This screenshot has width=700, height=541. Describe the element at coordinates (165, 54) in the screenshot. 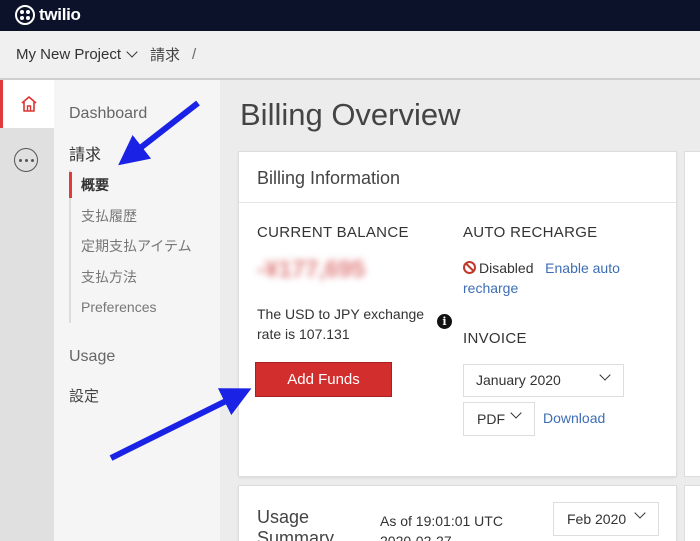

I see `breadcrumb-billing: 請求` at that location.